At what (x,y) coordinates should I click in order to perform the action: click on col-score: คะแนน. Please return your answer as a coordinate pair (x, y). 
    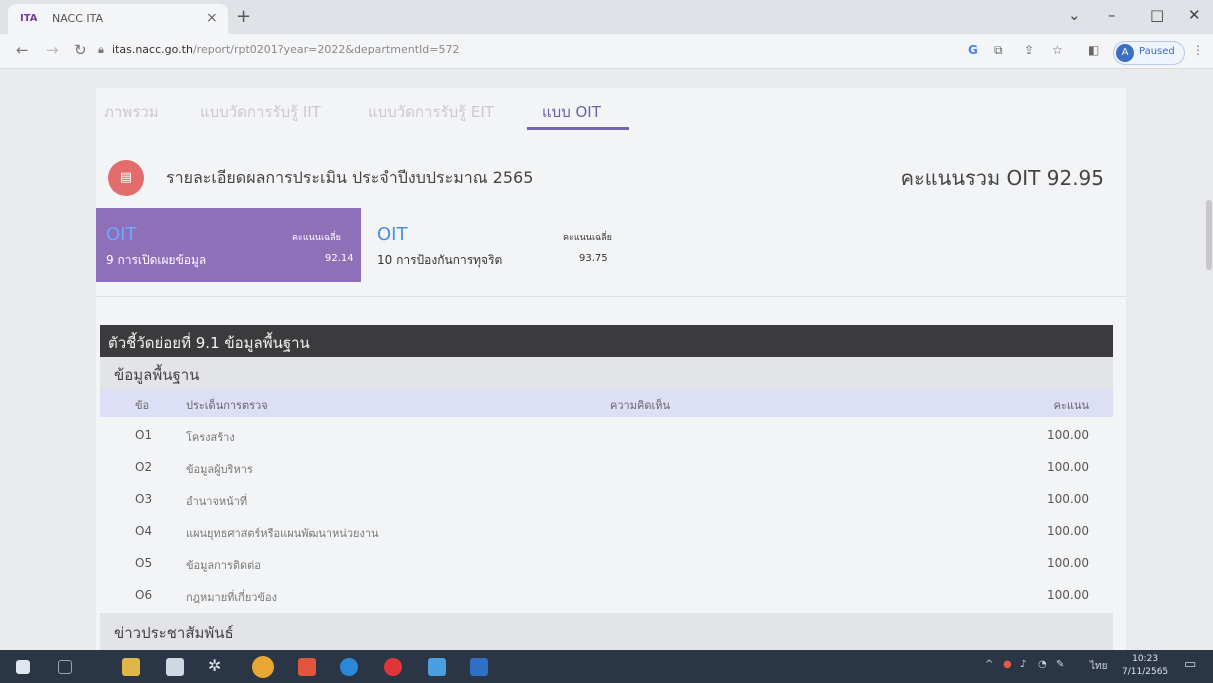
    Looking at the image, I should click on (1071, 405).